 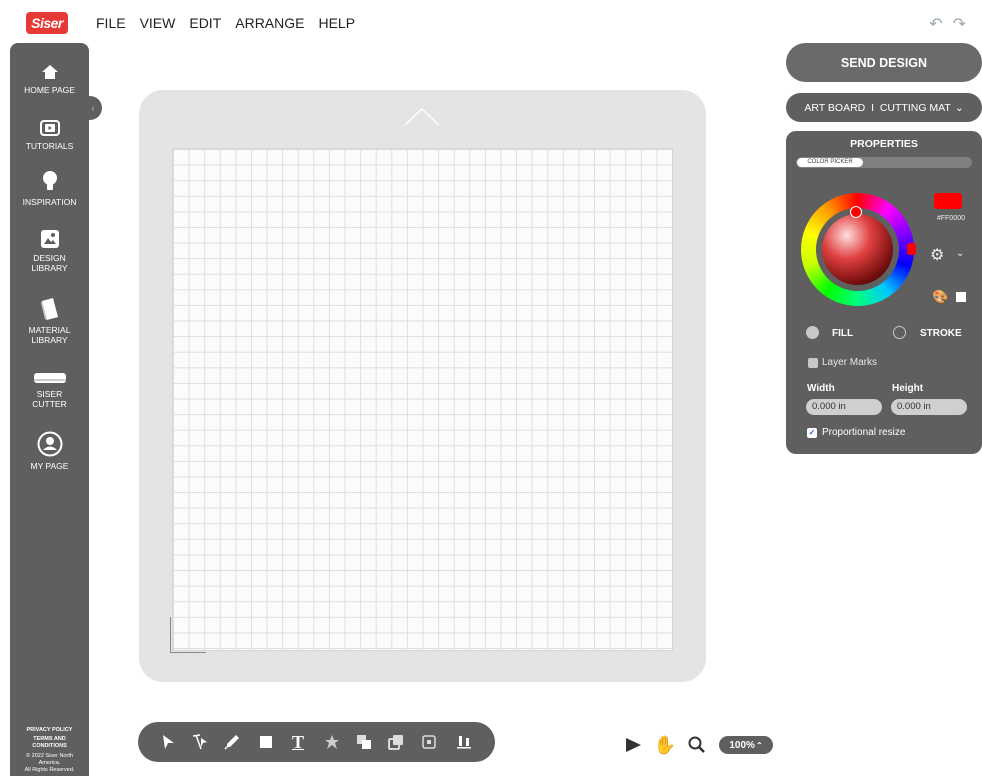 What do you see at coordinates (49, 251) in the screenshot?
I see `sidebar-item-design-library: DESIGN LIBRARY` at bounding box center [49, 251].